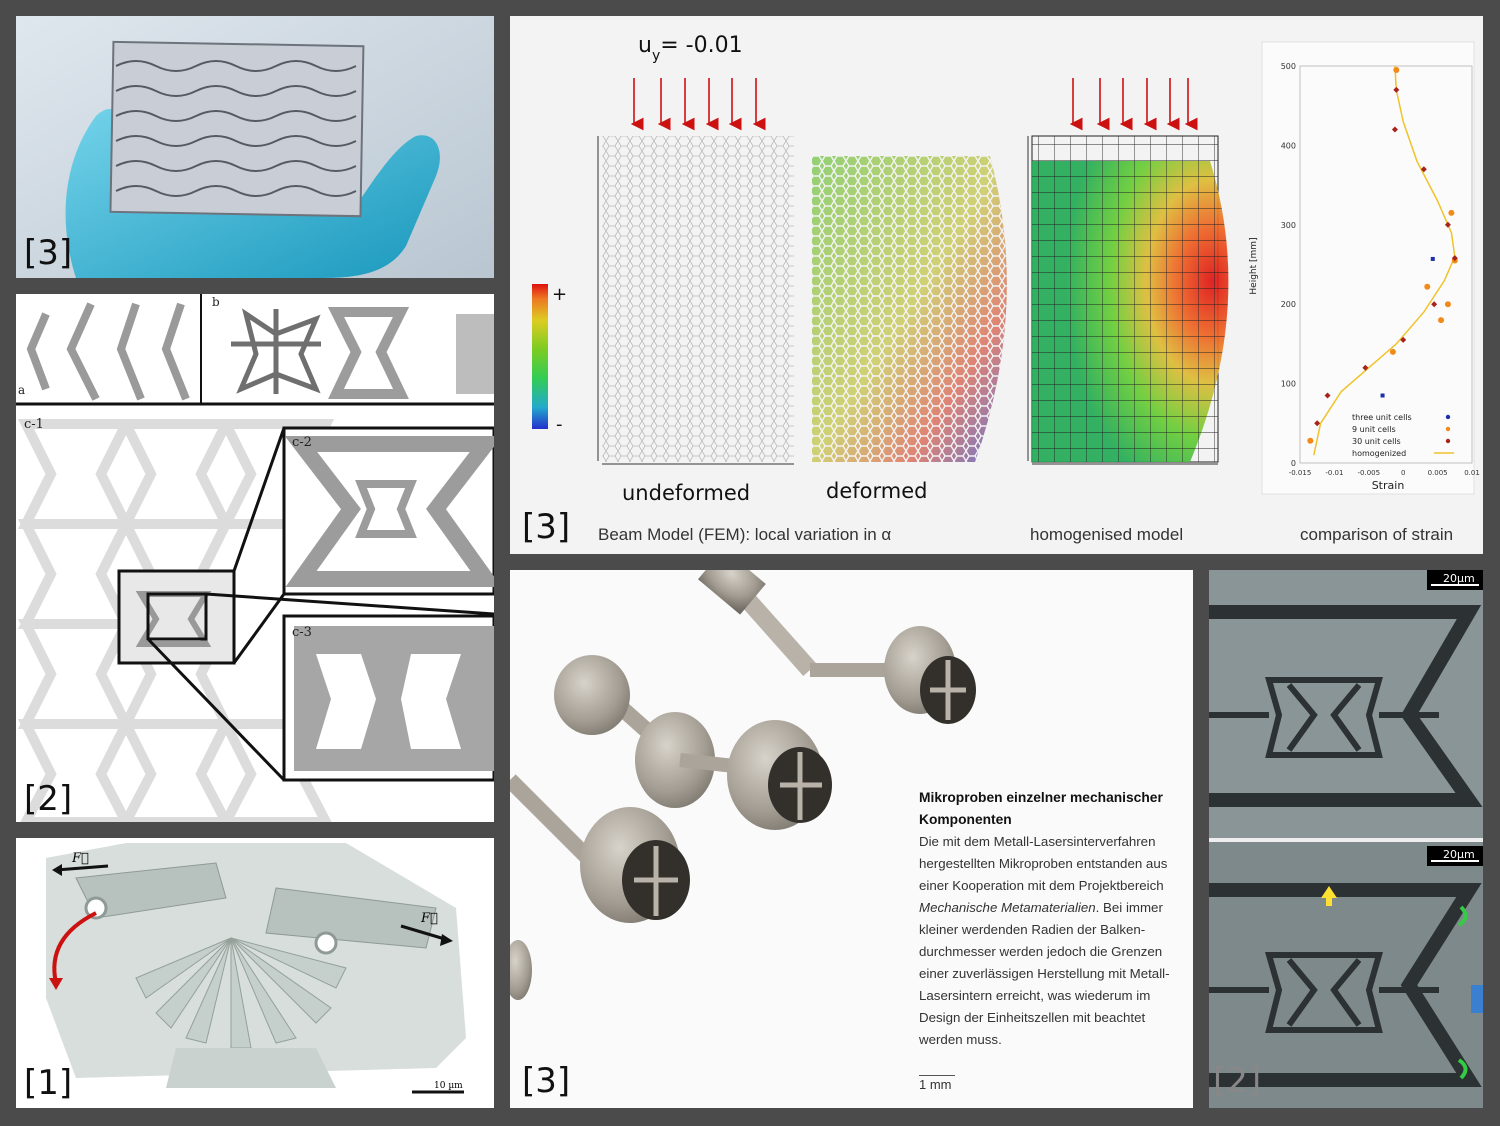  Describe the element at coordinates (935, 1084) in the screenshot. I see `samples-scale-label: 1 mm` at that location.